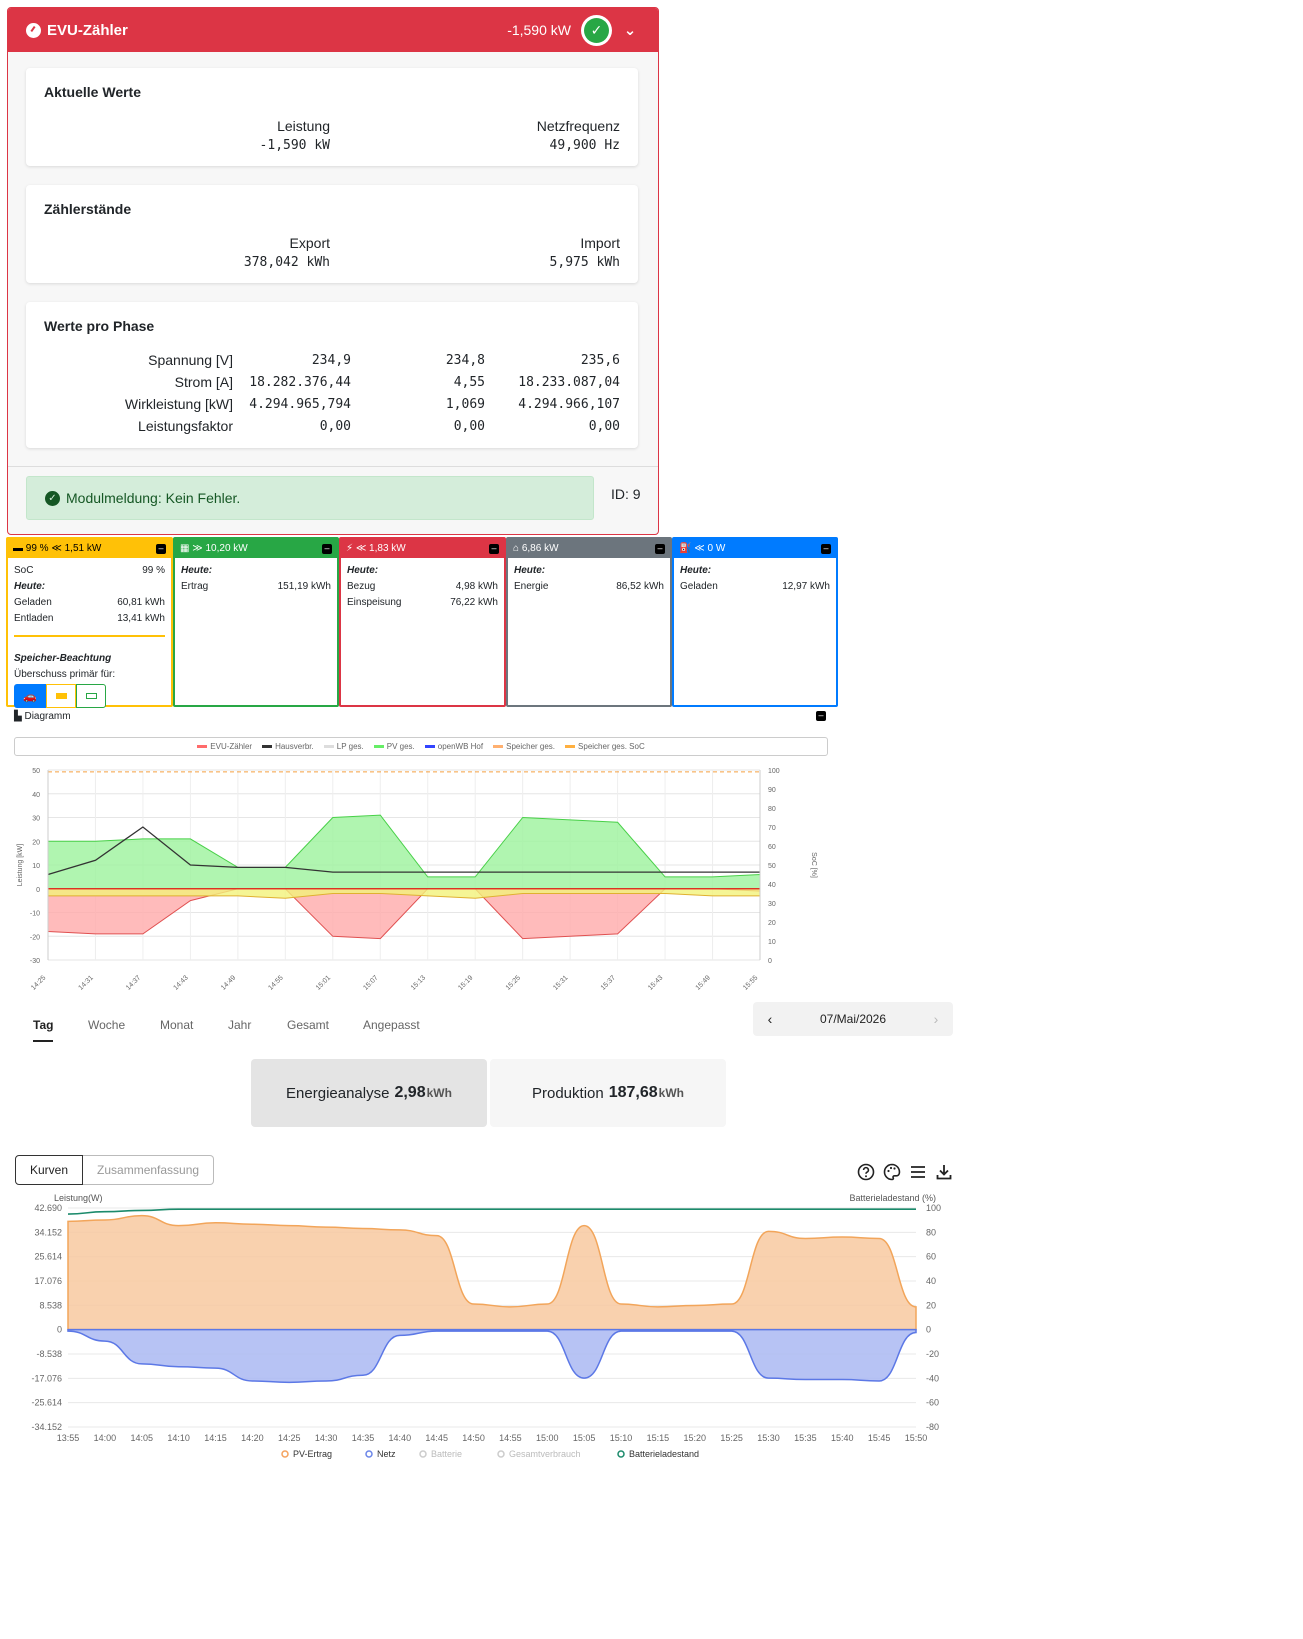 The height and width of the screenshot is (1639, 1303). What do you see at coordinates (770, 1019) in the screenshot?
I see `chevron-left-icon: ‹` at bounding box center [770, 1019].